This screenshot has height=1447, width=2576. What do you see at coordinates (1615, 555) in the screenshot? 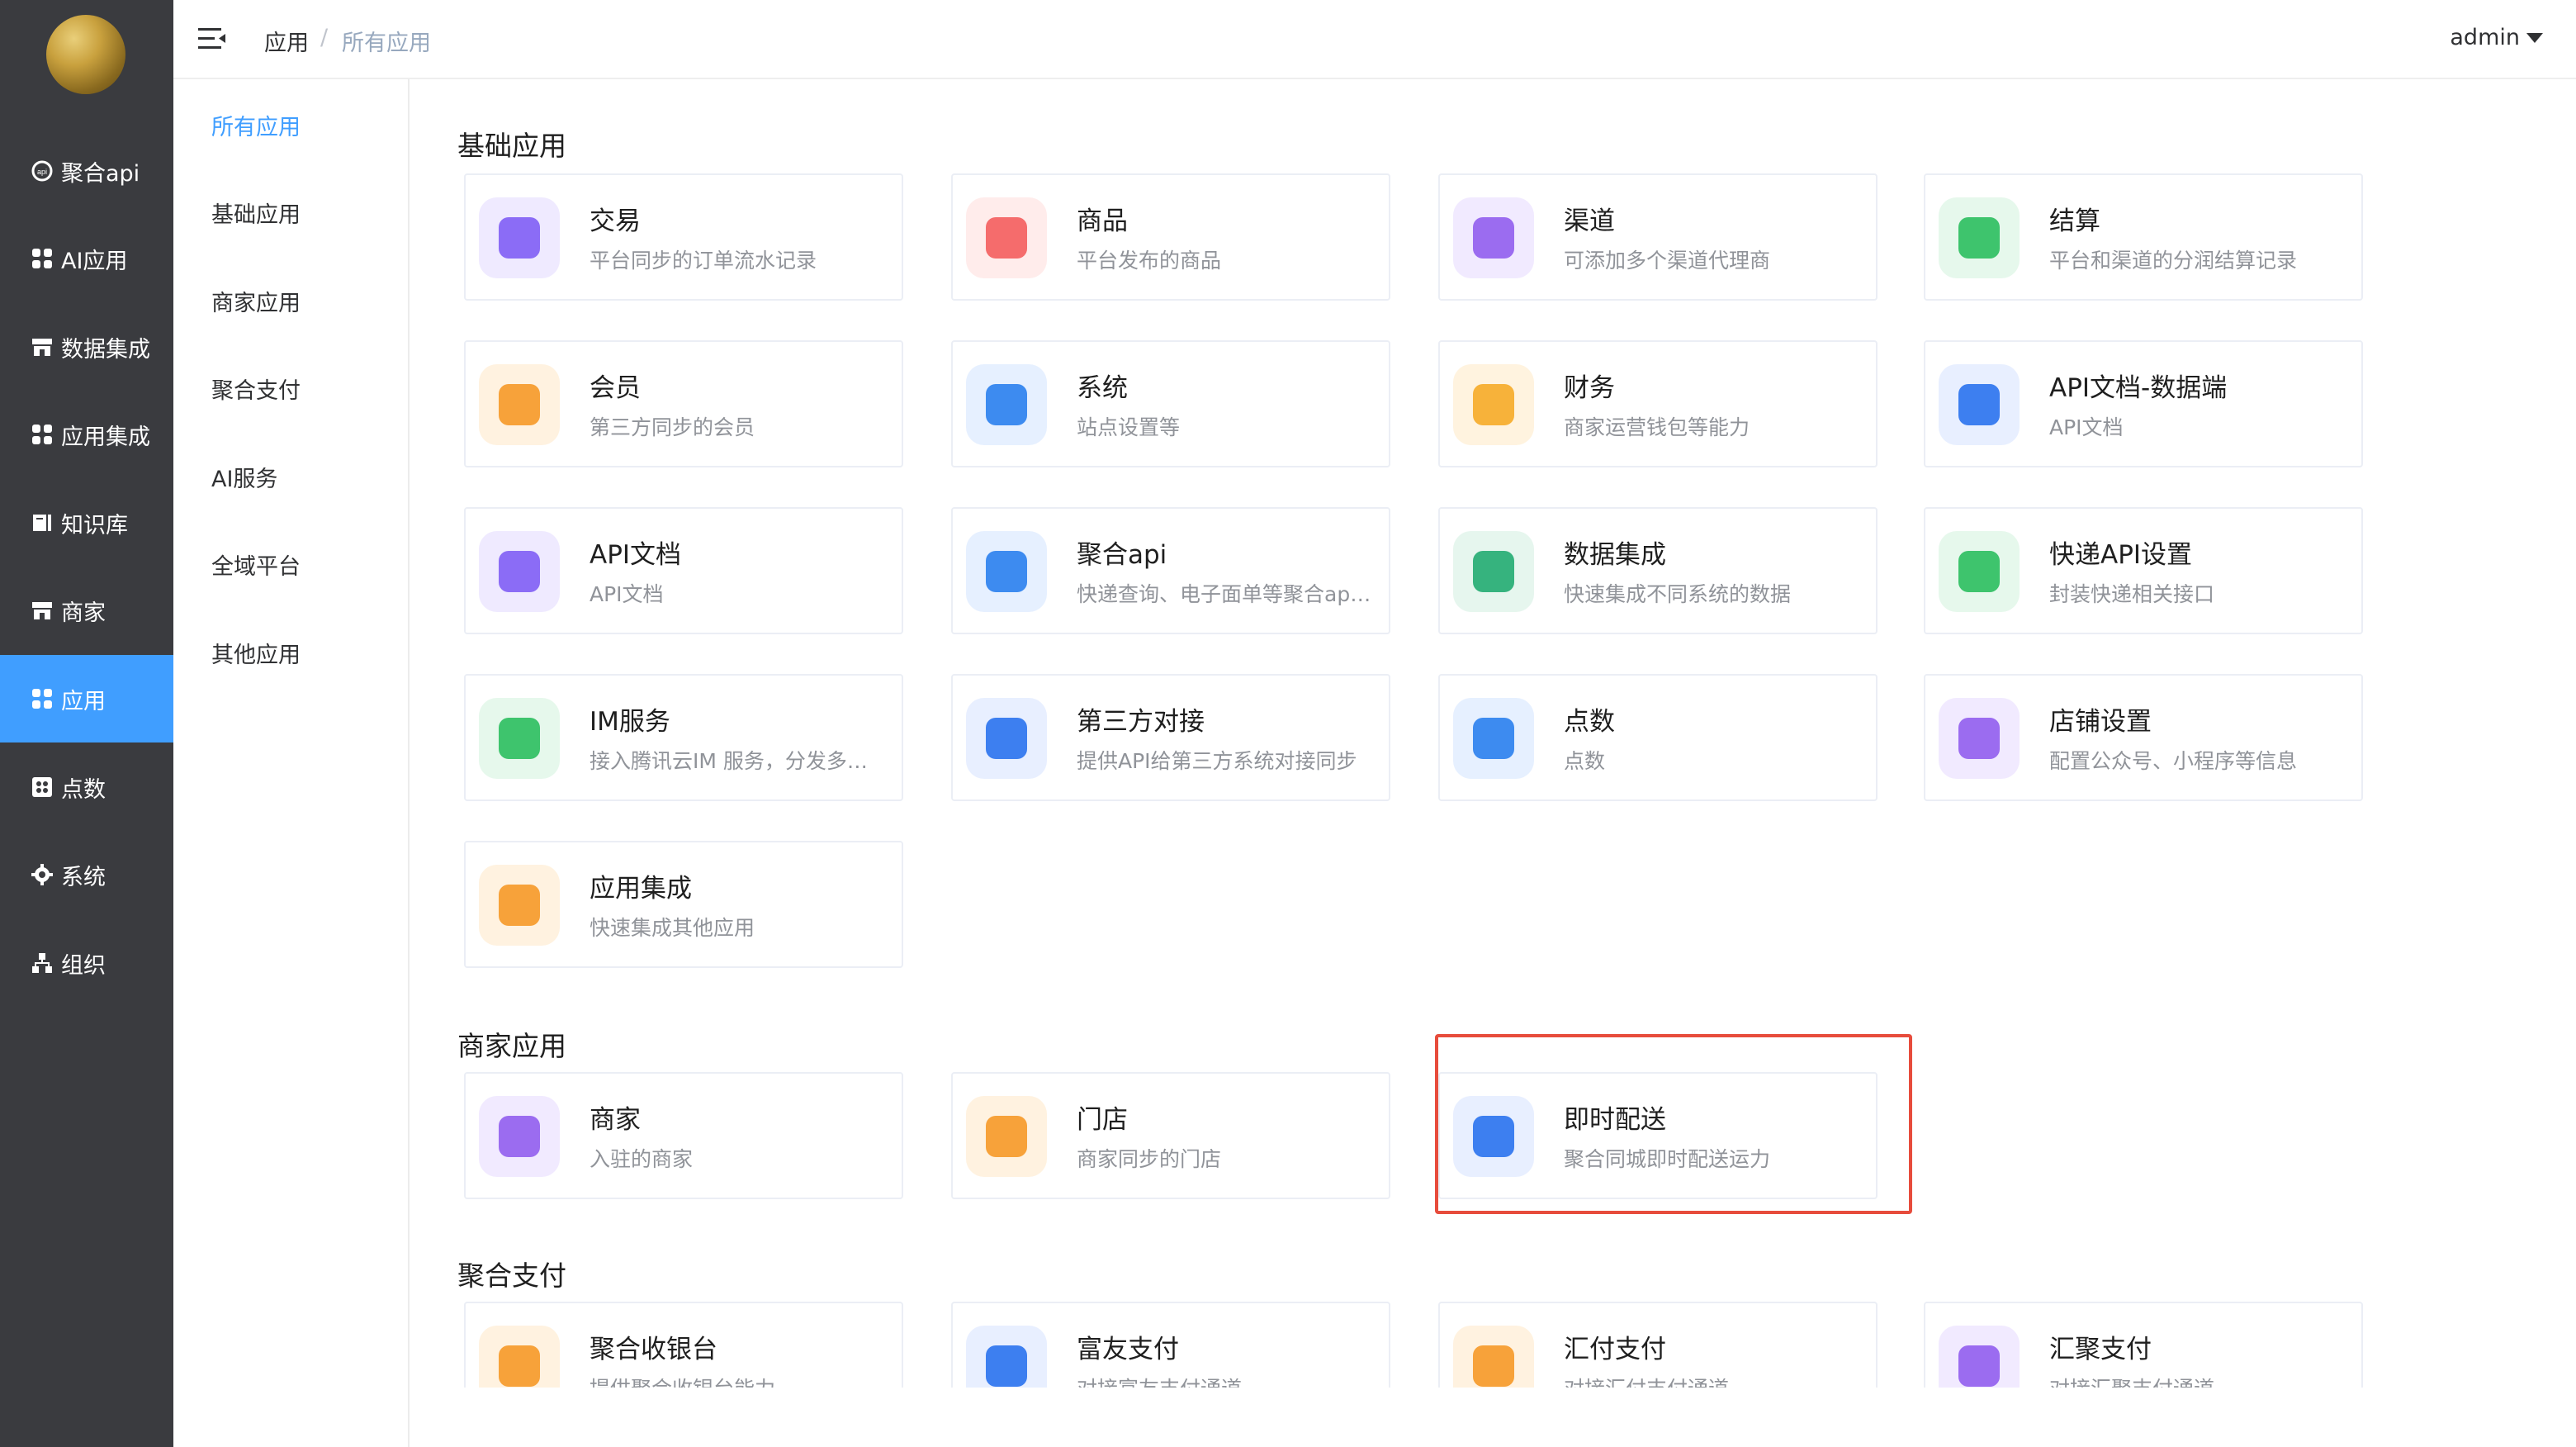
I see `app-card-title: 数据集成` at bounding box center [1615, 555].